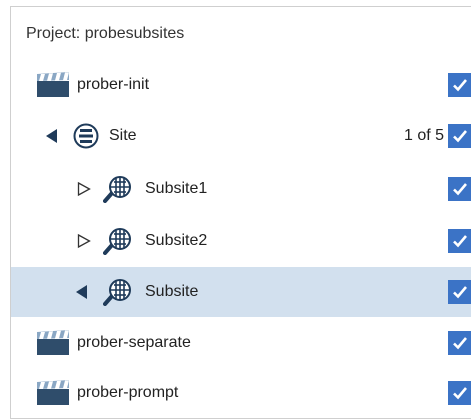 The image size is (471, 419). I want to click on tree-row-label: prober-separate, so click(134, 342).